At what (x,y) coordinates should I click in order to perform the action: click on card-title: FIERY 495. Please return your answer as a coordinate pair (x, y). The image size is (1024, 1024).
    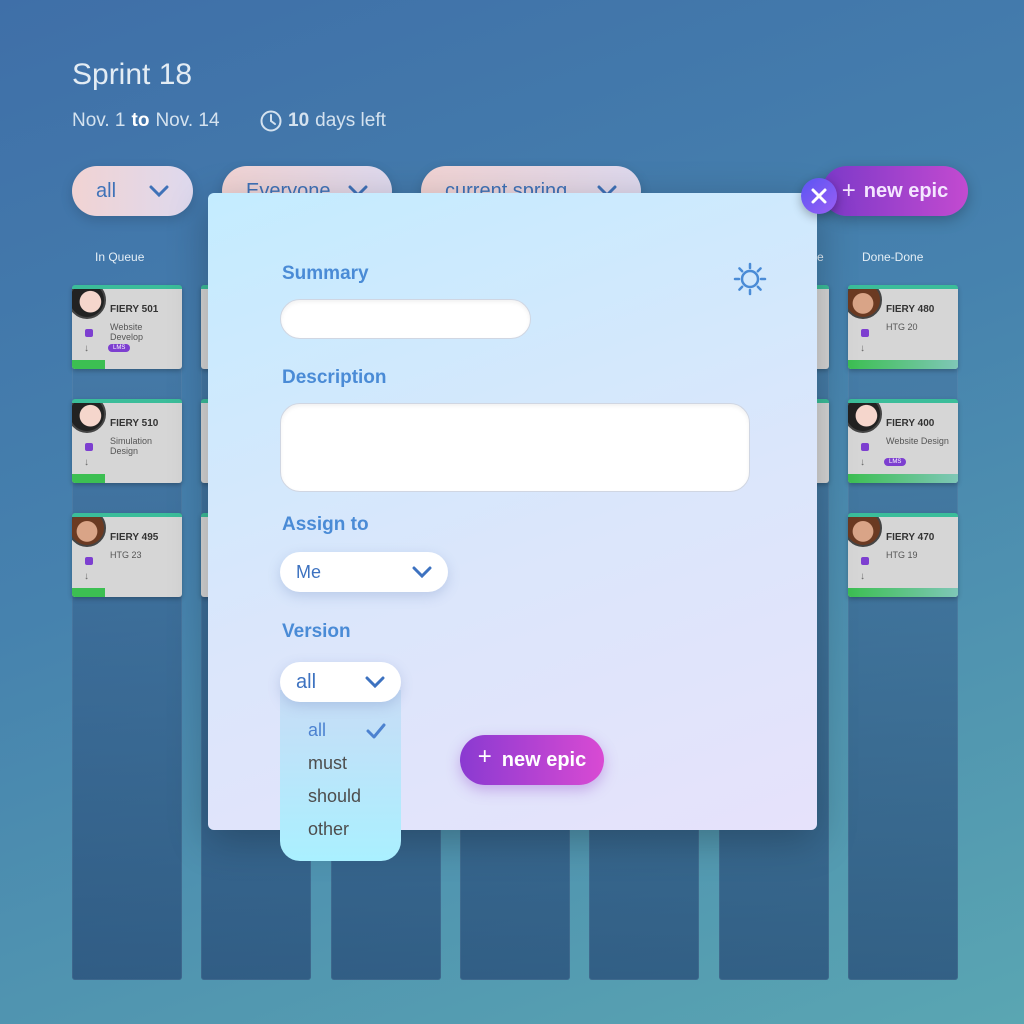
    Looking at the image, I should click on (134, 537).